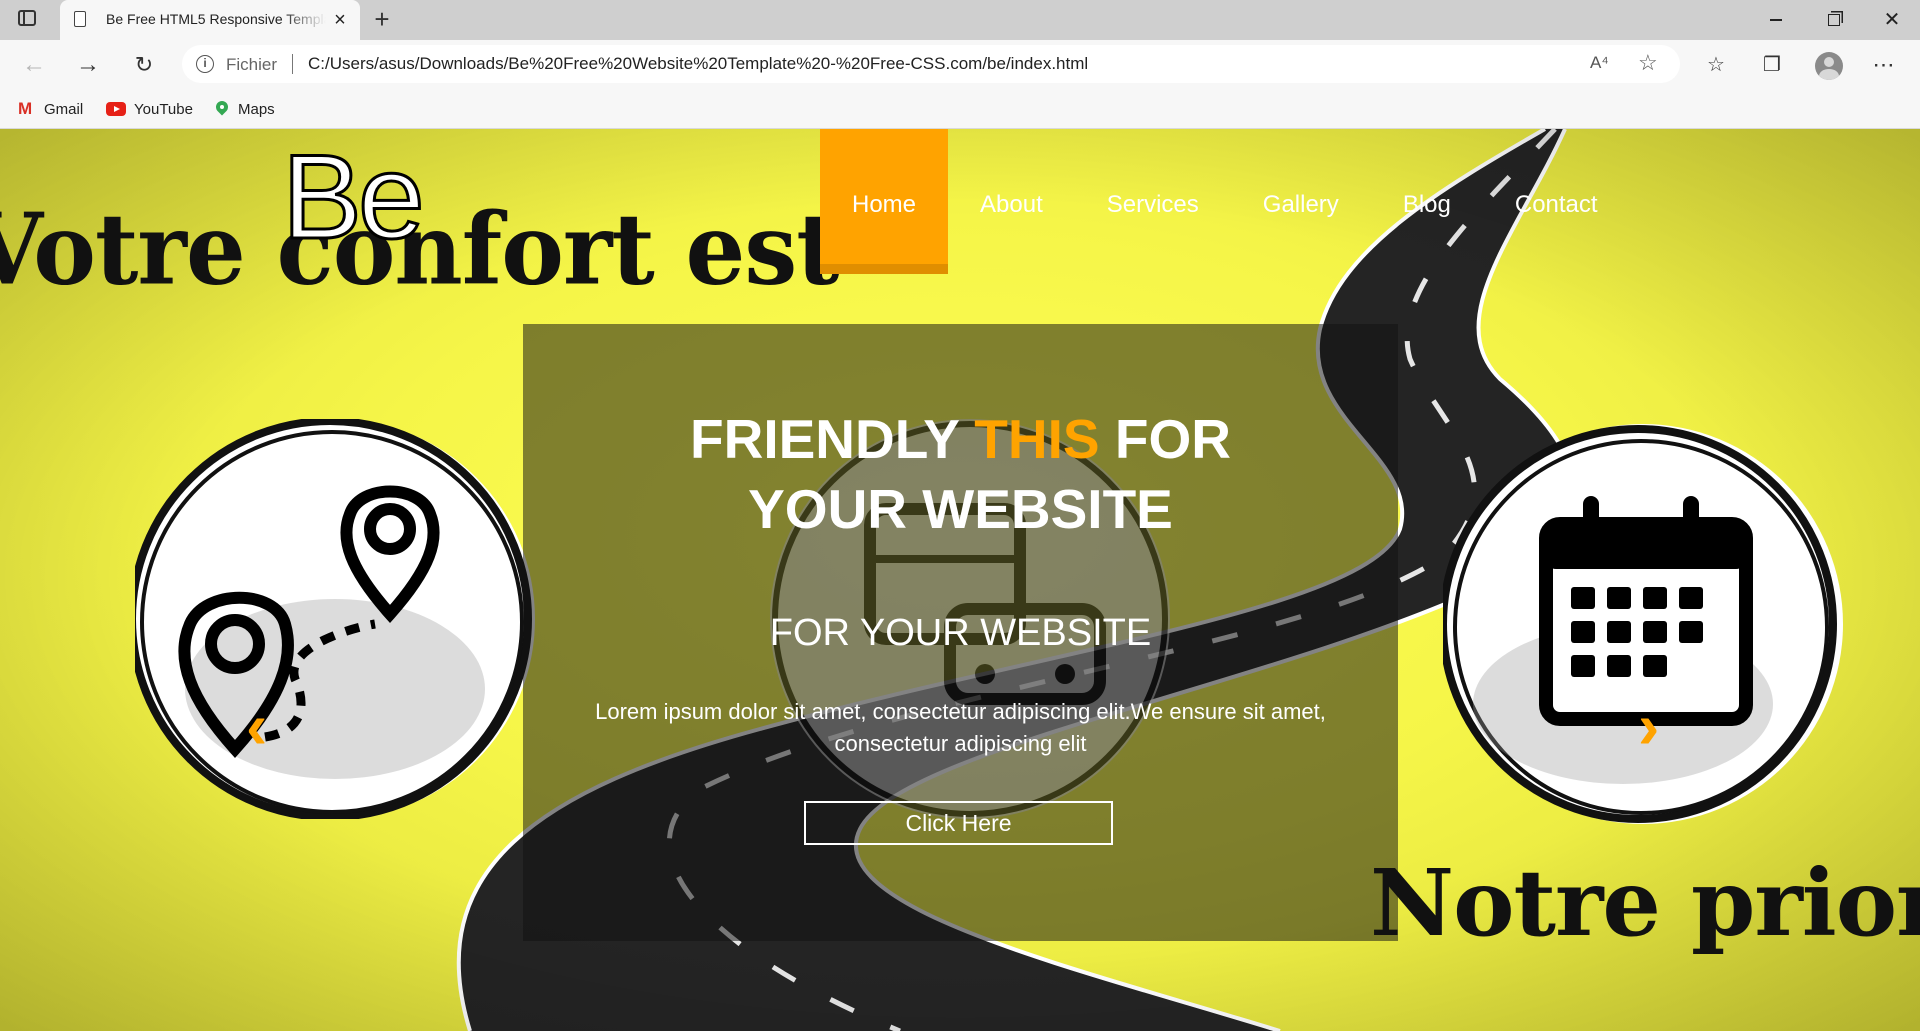 This screenshot has width=1920, height=1031. I want to click on hero-headline: FRIENDLY THIS FOR YOUR WEBSITE, so click(960, 474).